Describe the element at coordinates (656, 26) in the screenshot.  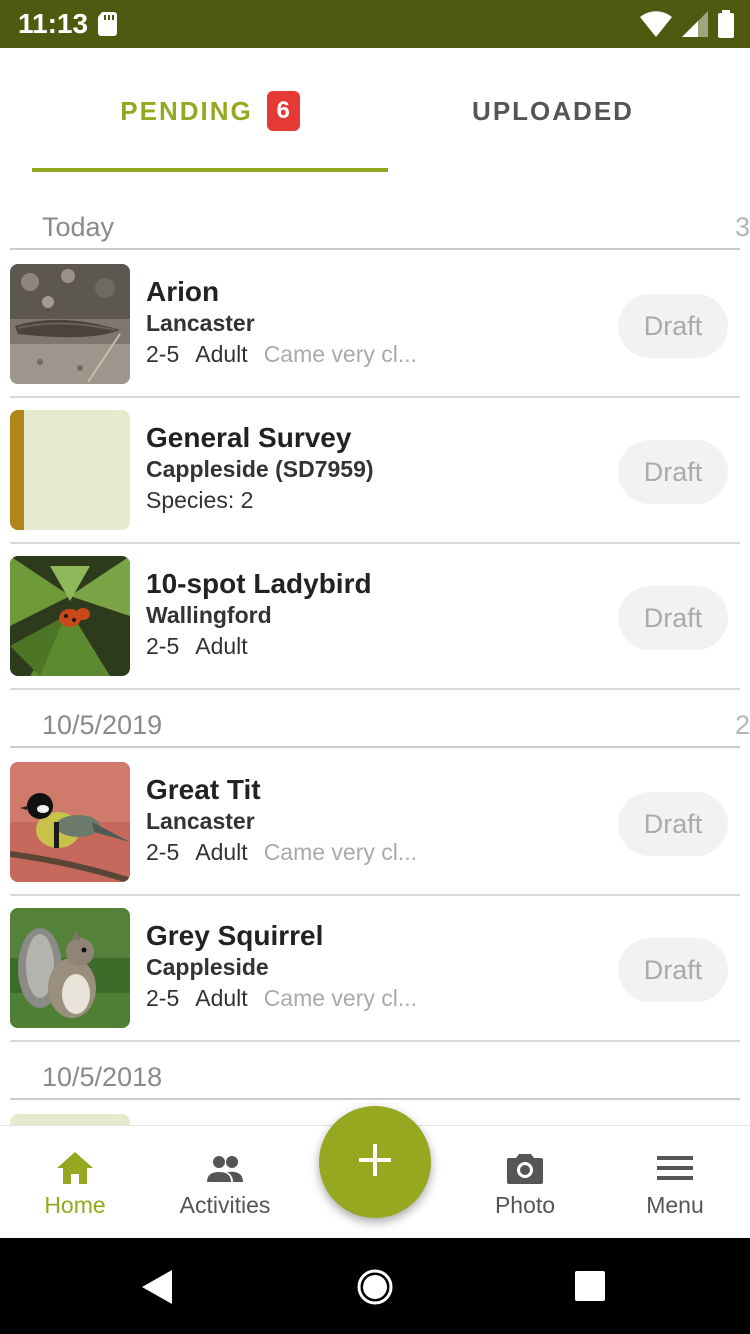
I see `wifi-icon` at that location.